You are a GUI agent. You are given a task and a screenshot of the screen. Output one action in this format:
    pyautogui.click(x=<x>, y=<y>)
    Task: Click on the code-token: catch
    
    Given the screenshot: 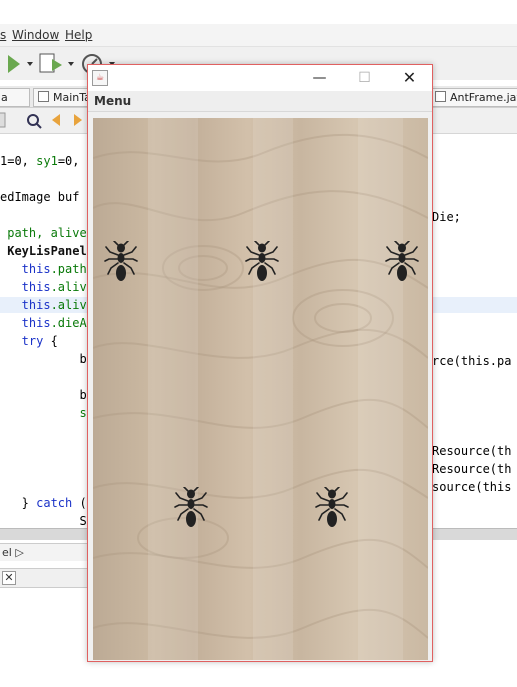 What is the action you would take?
    pyautogui.click(x=54, y=503)
    